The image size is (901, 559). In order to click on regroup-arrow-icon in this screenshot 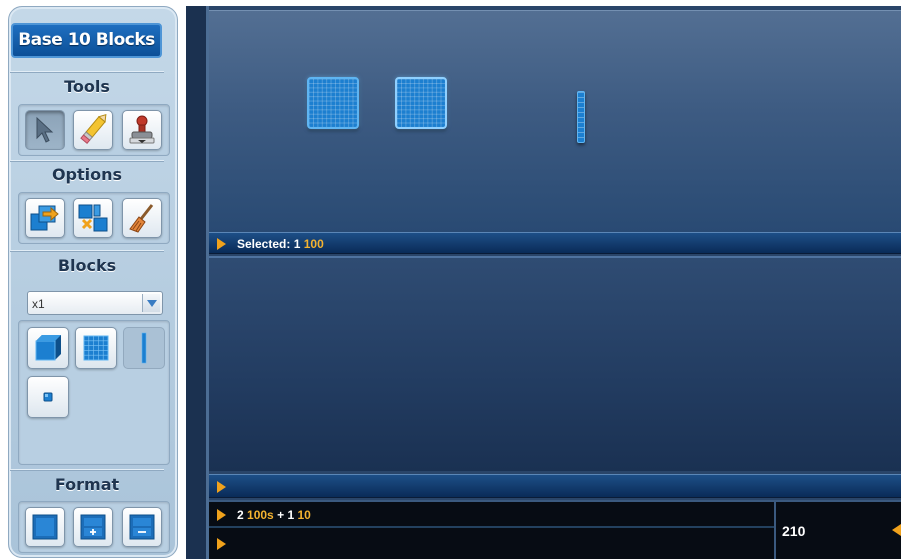, I will do `click(44, 218)`.